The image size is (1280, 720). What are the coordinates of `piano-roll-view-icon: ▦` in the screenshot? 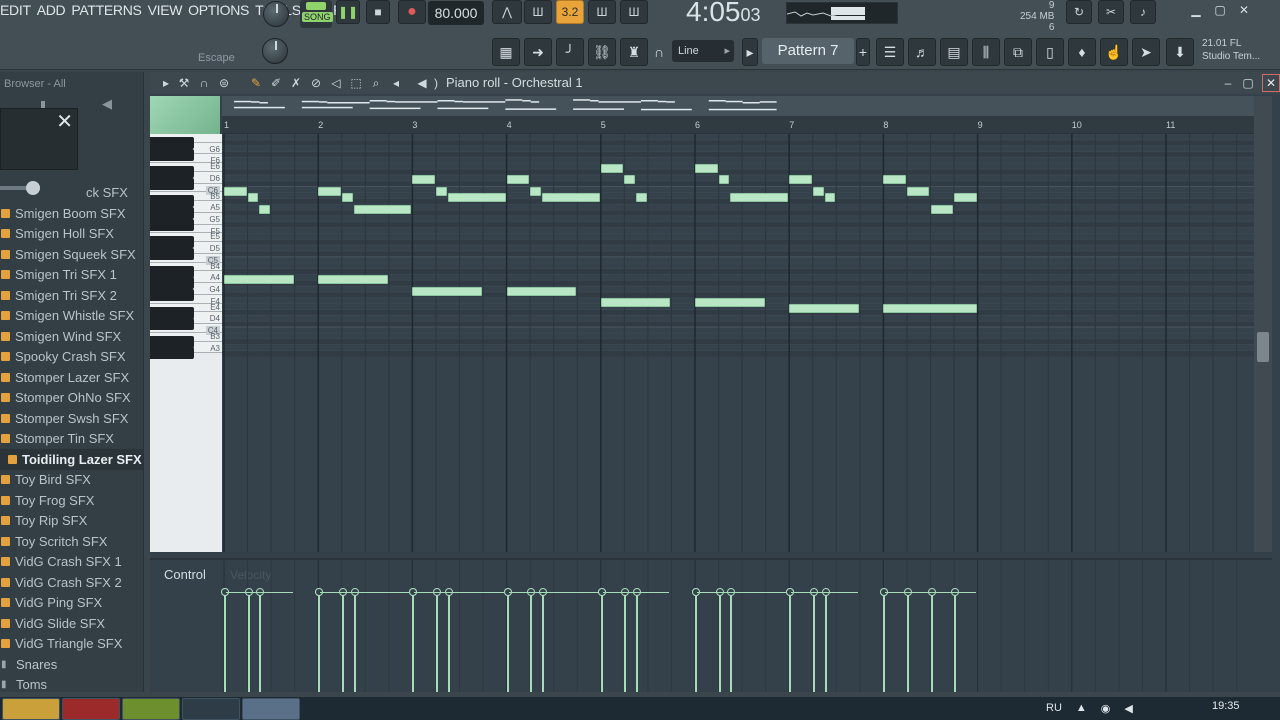 It's located at (506, 52).